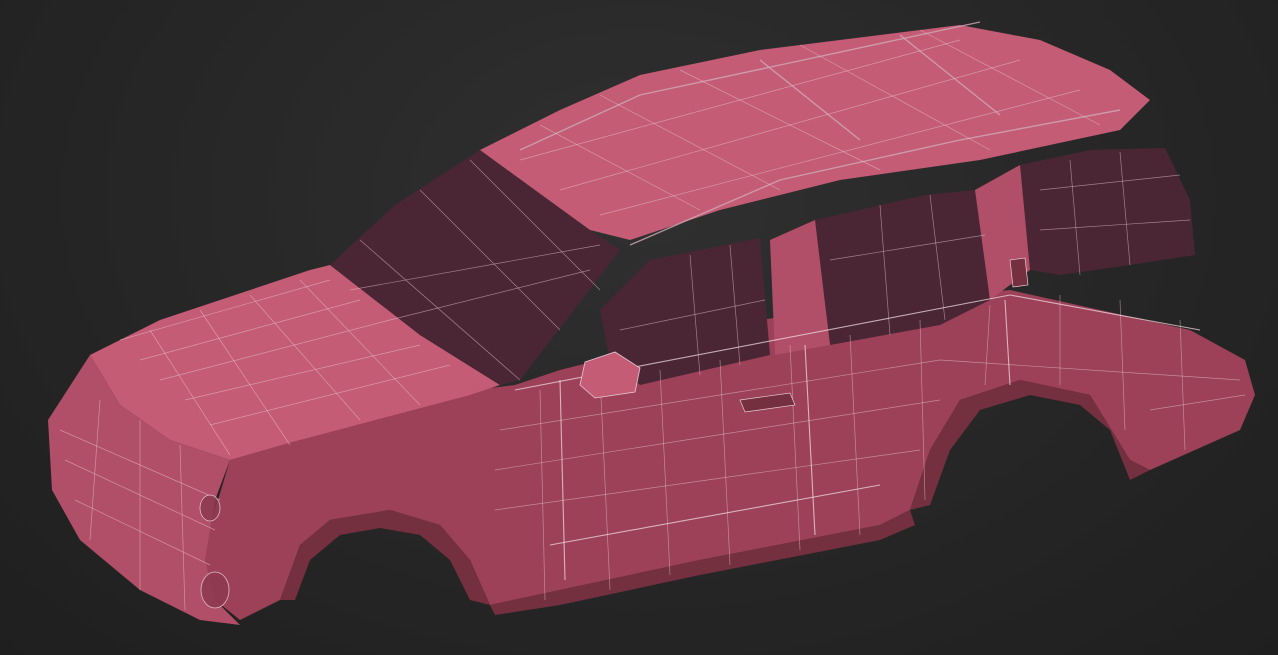 The width and height of the screenshot is (1278, 655). I want to click on rear-door-handle, so click(1019, 272).